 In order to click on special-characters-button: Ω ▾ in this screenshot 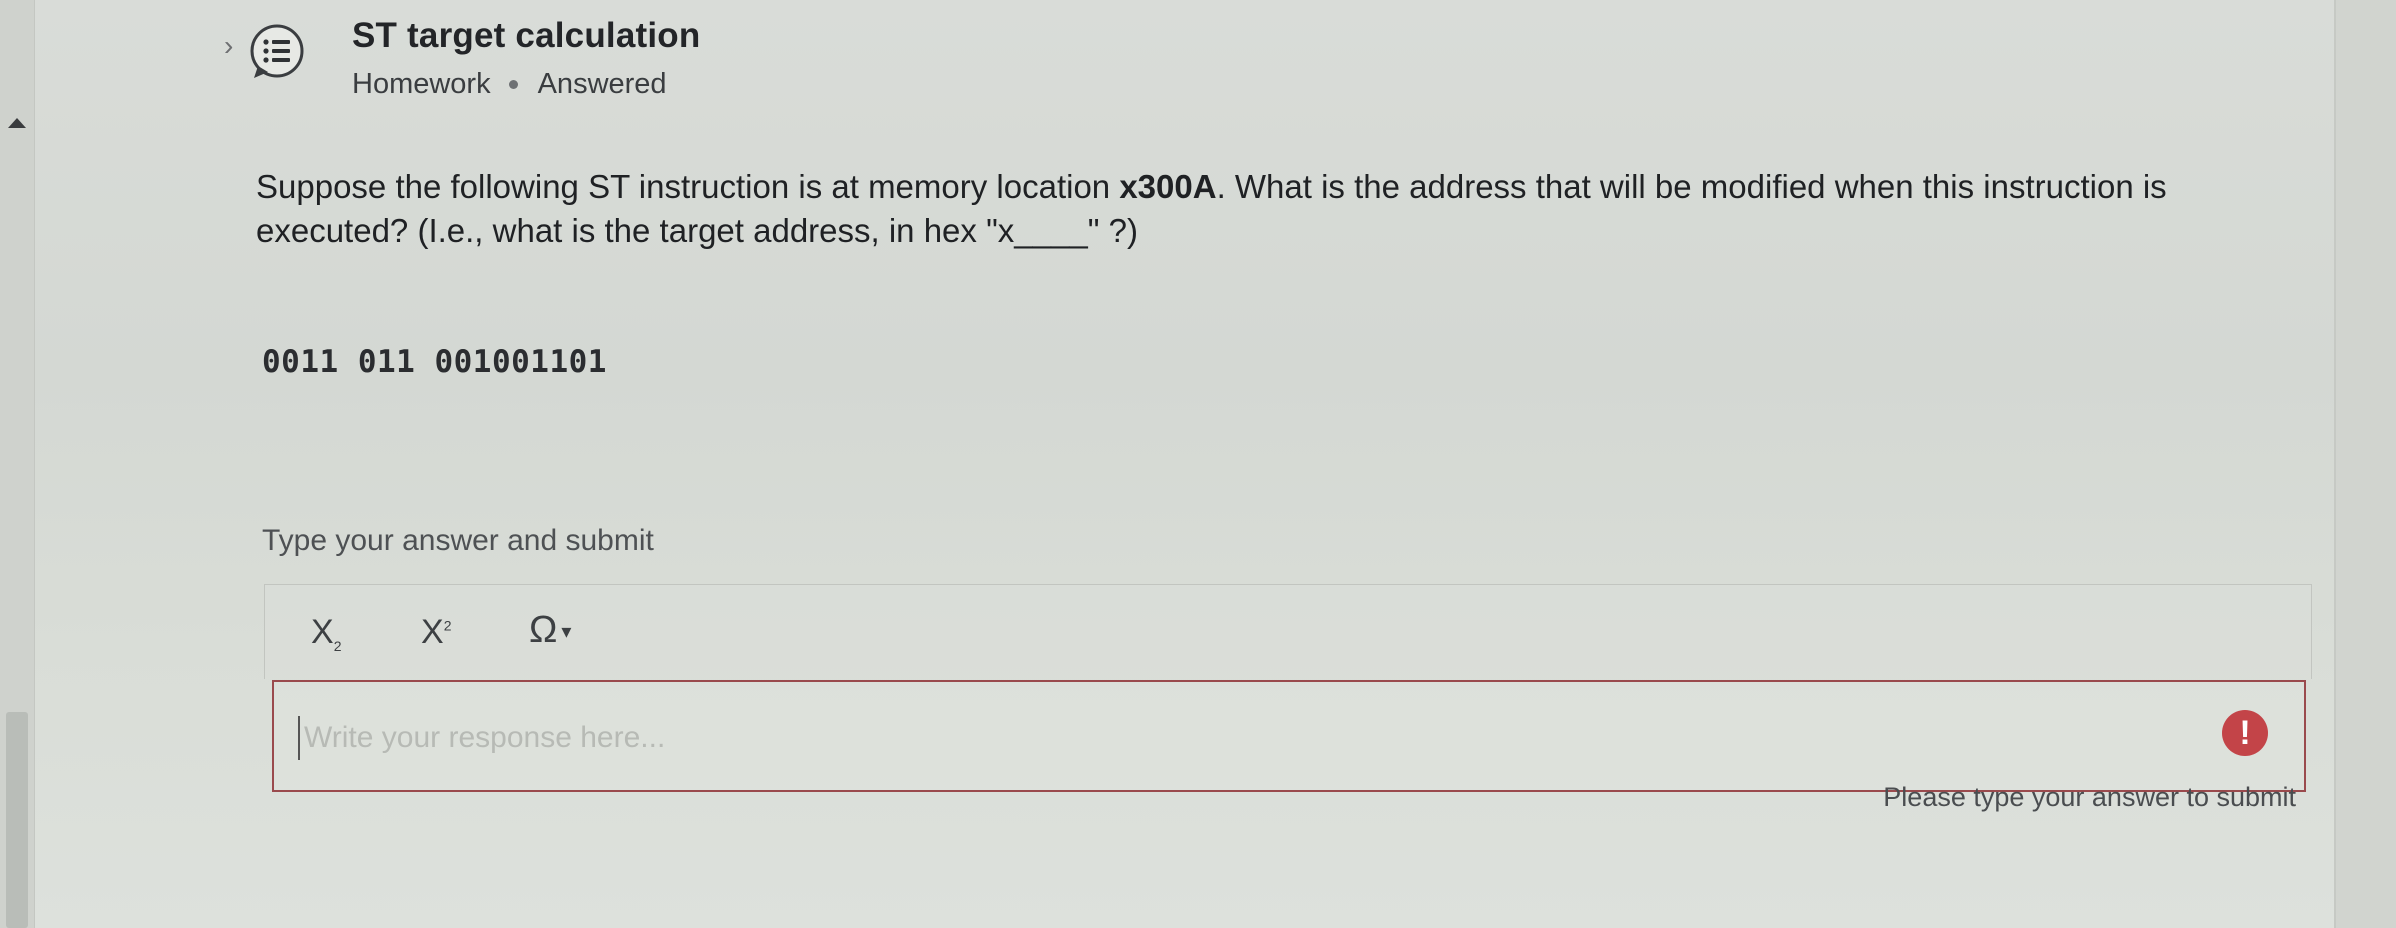, I will do `click(550, 630)`.